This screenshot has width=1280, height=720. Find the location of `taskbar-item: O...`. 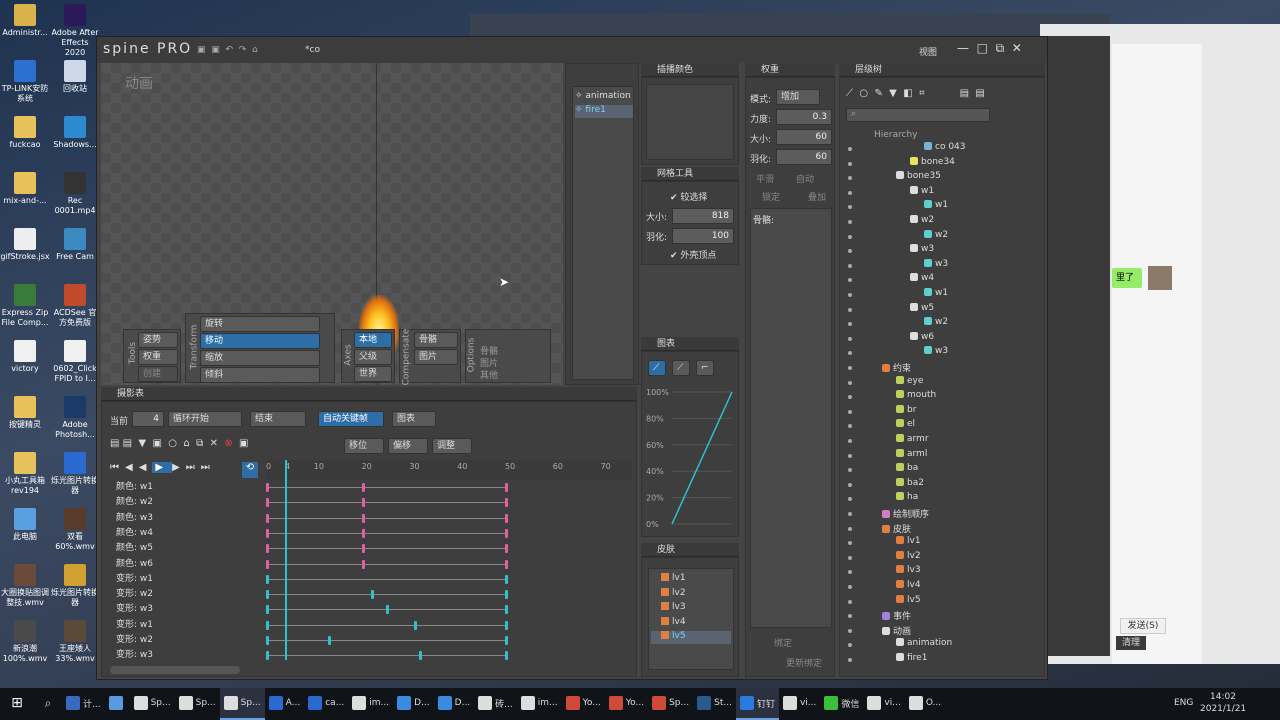

taskbar-item: O... is located at coordinates (925, 704).